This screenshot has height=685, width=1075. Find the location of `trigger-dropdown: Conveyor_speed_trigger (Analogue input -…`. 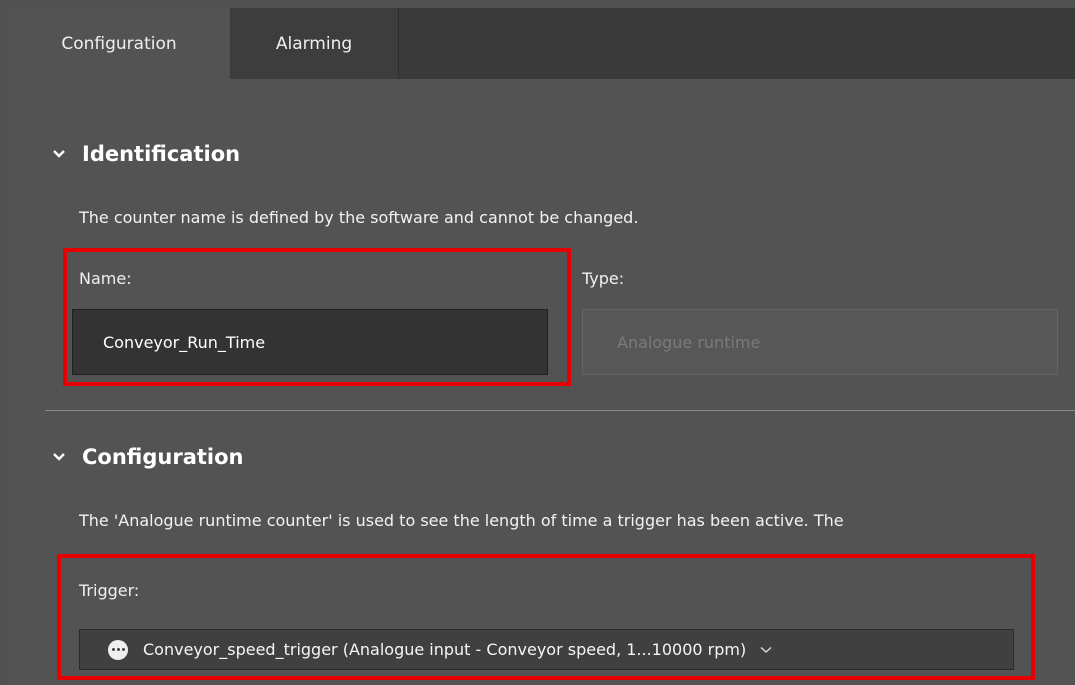

trigger-dropdown: Conveyor_speed_trigger (Analogue input -… is located at coordinates (546, 649).